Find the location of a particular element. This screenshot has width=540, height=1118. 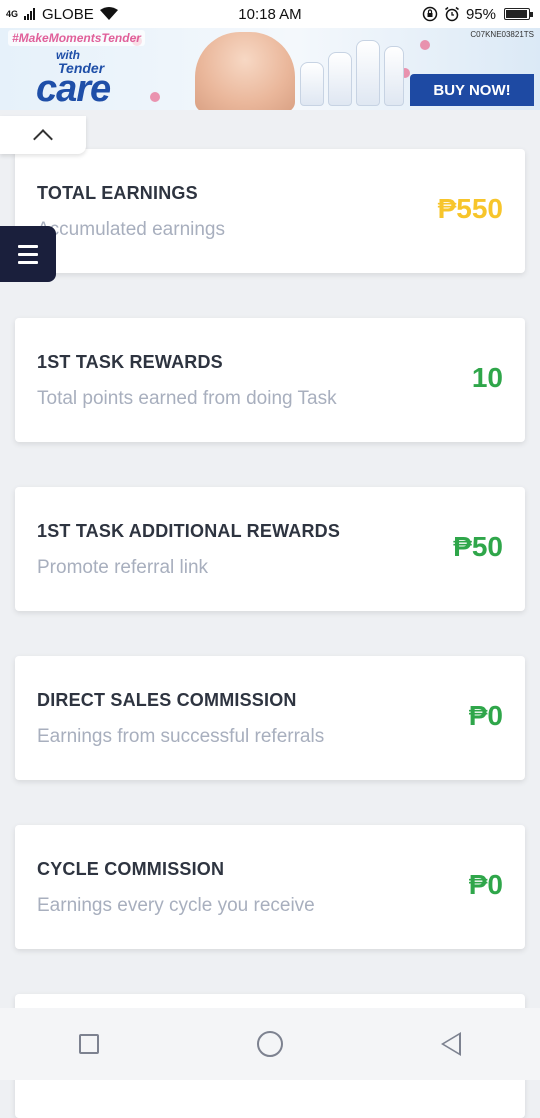

home-circle-icon is located at coordinates (270, 1044).